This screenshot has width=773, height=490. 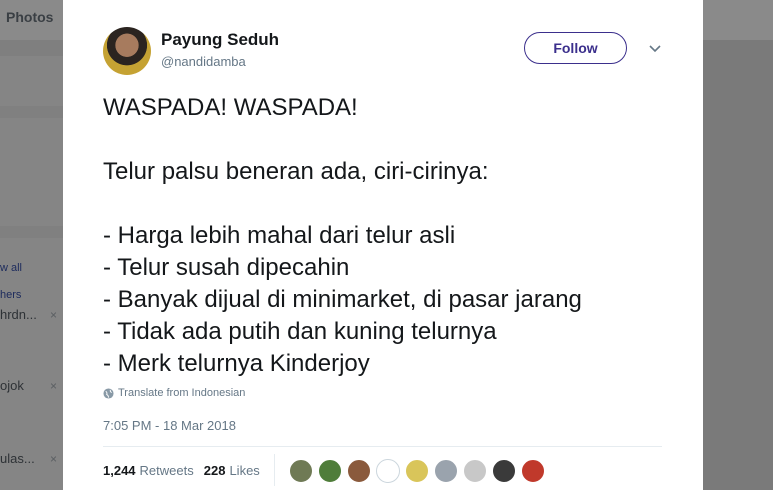 I want to click on likes-stat: 228 Likes, so click(x=232, y=470).